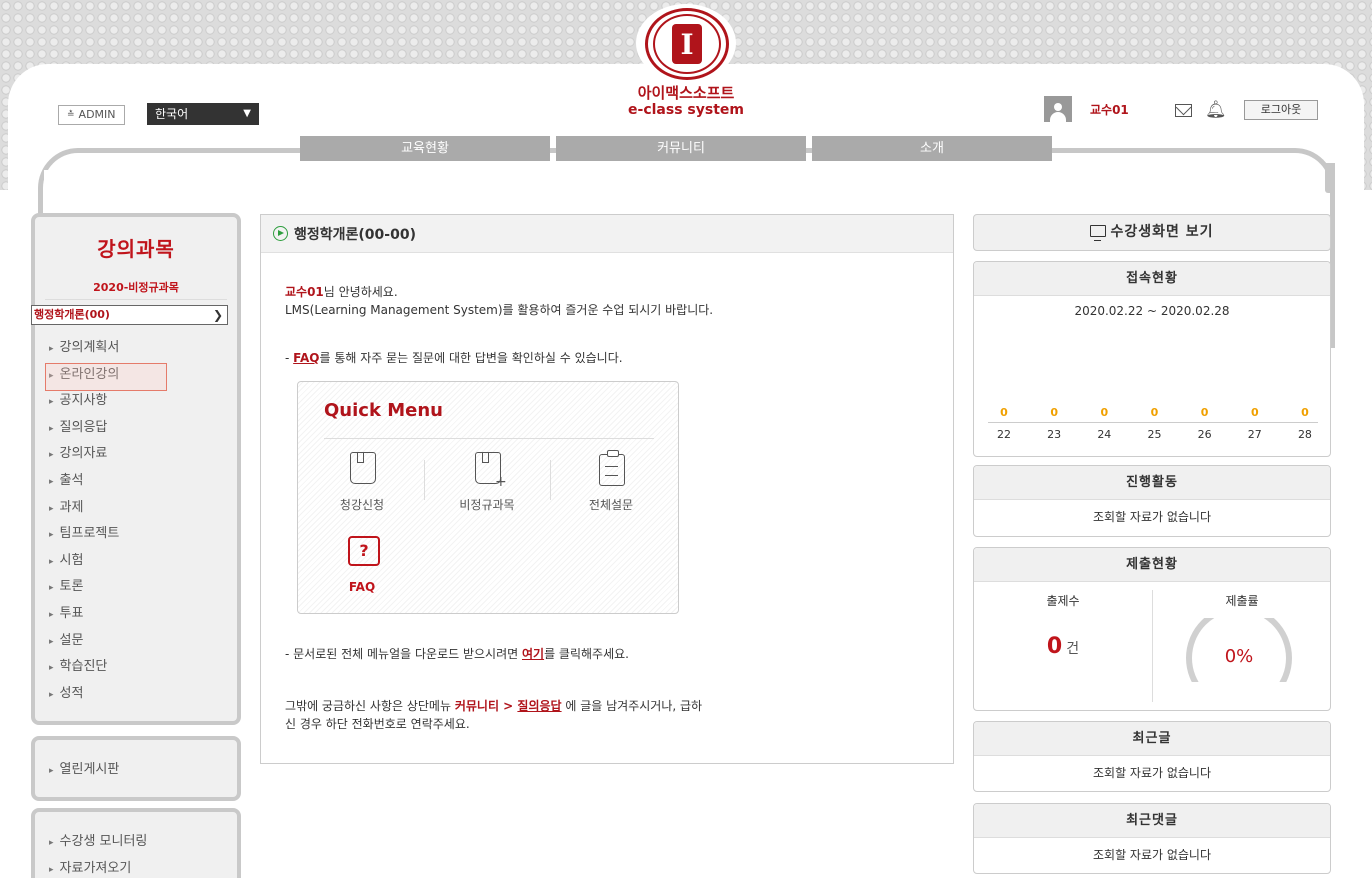 This screenshot has width=1372, height=878. I want to click on student-view-button: 수강생화면 보기, so click(1152, 232).